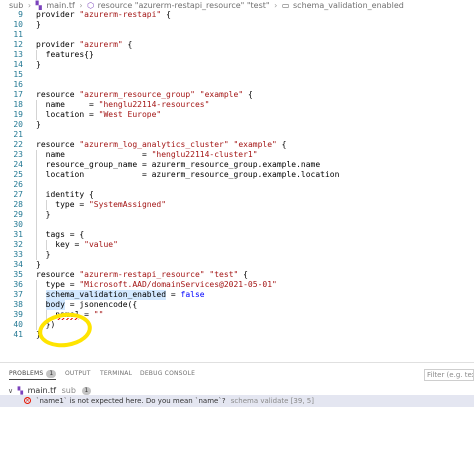  Describe the element at coordinates (18, 104) in the screenshot. I see `line-number: 18` at that location.